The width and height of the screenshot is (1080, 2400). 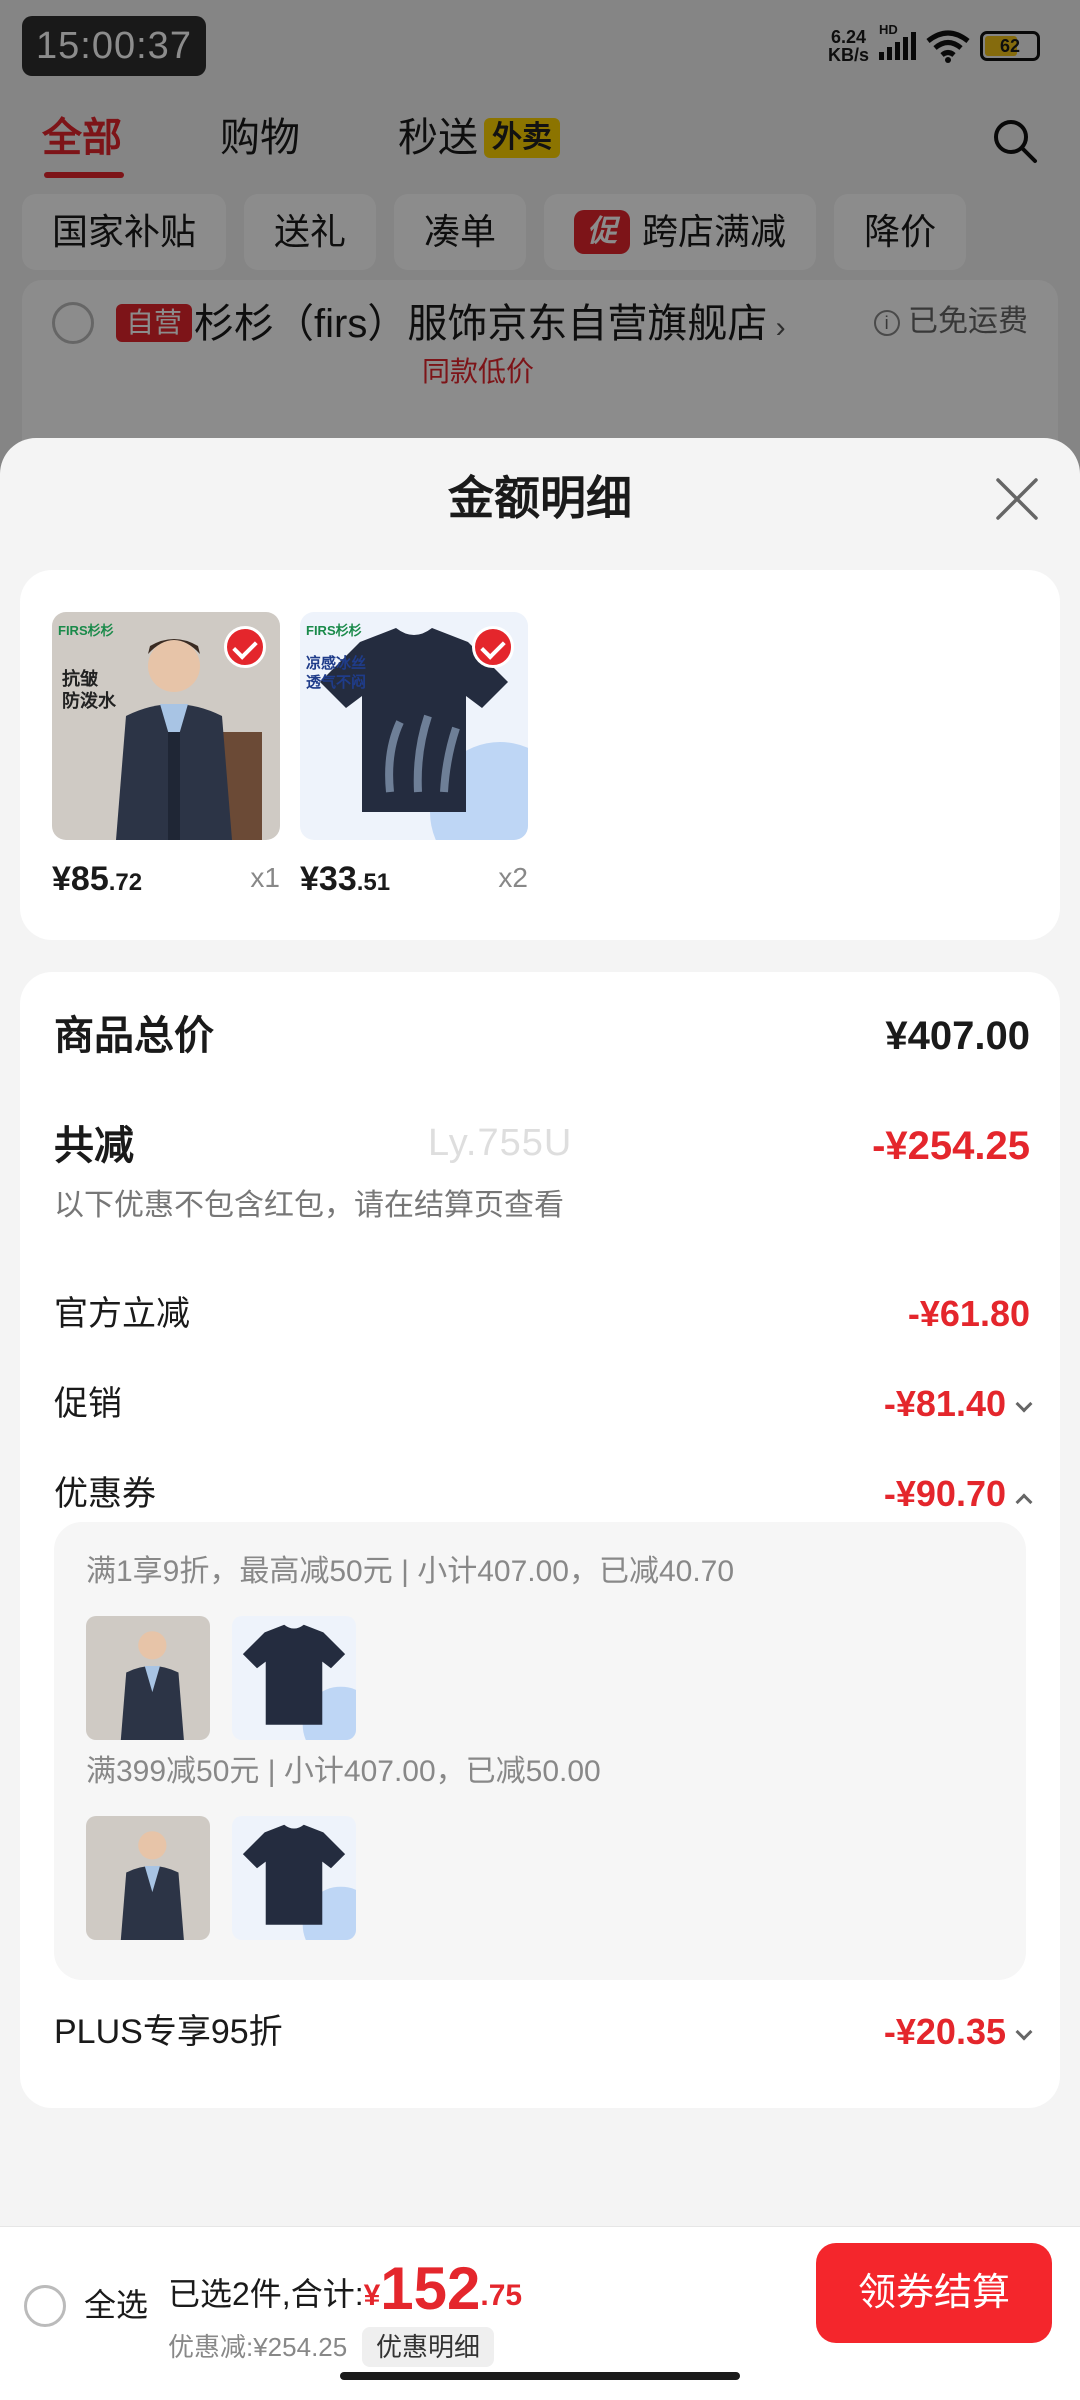 What do you see at coordinates (513, 877) in the screenshot?
I see `product-qty: x2` at bounding box center [513, 877].